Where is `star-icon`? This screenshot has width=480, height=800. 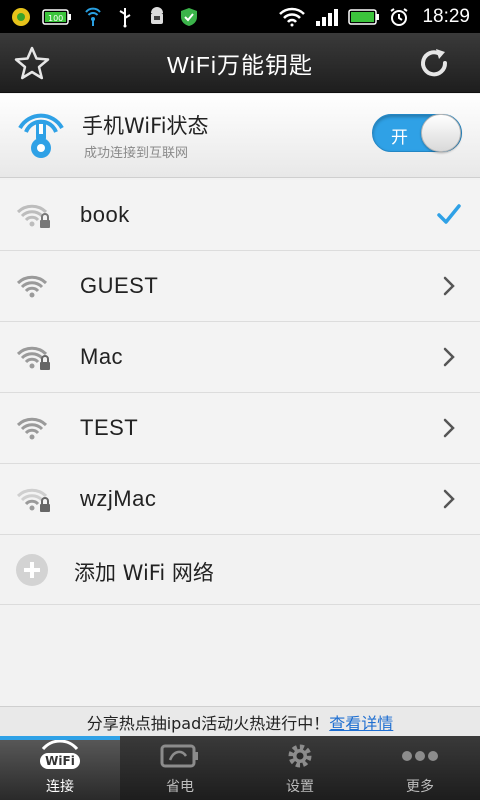
star-icon is located at coordinates (32, 63).